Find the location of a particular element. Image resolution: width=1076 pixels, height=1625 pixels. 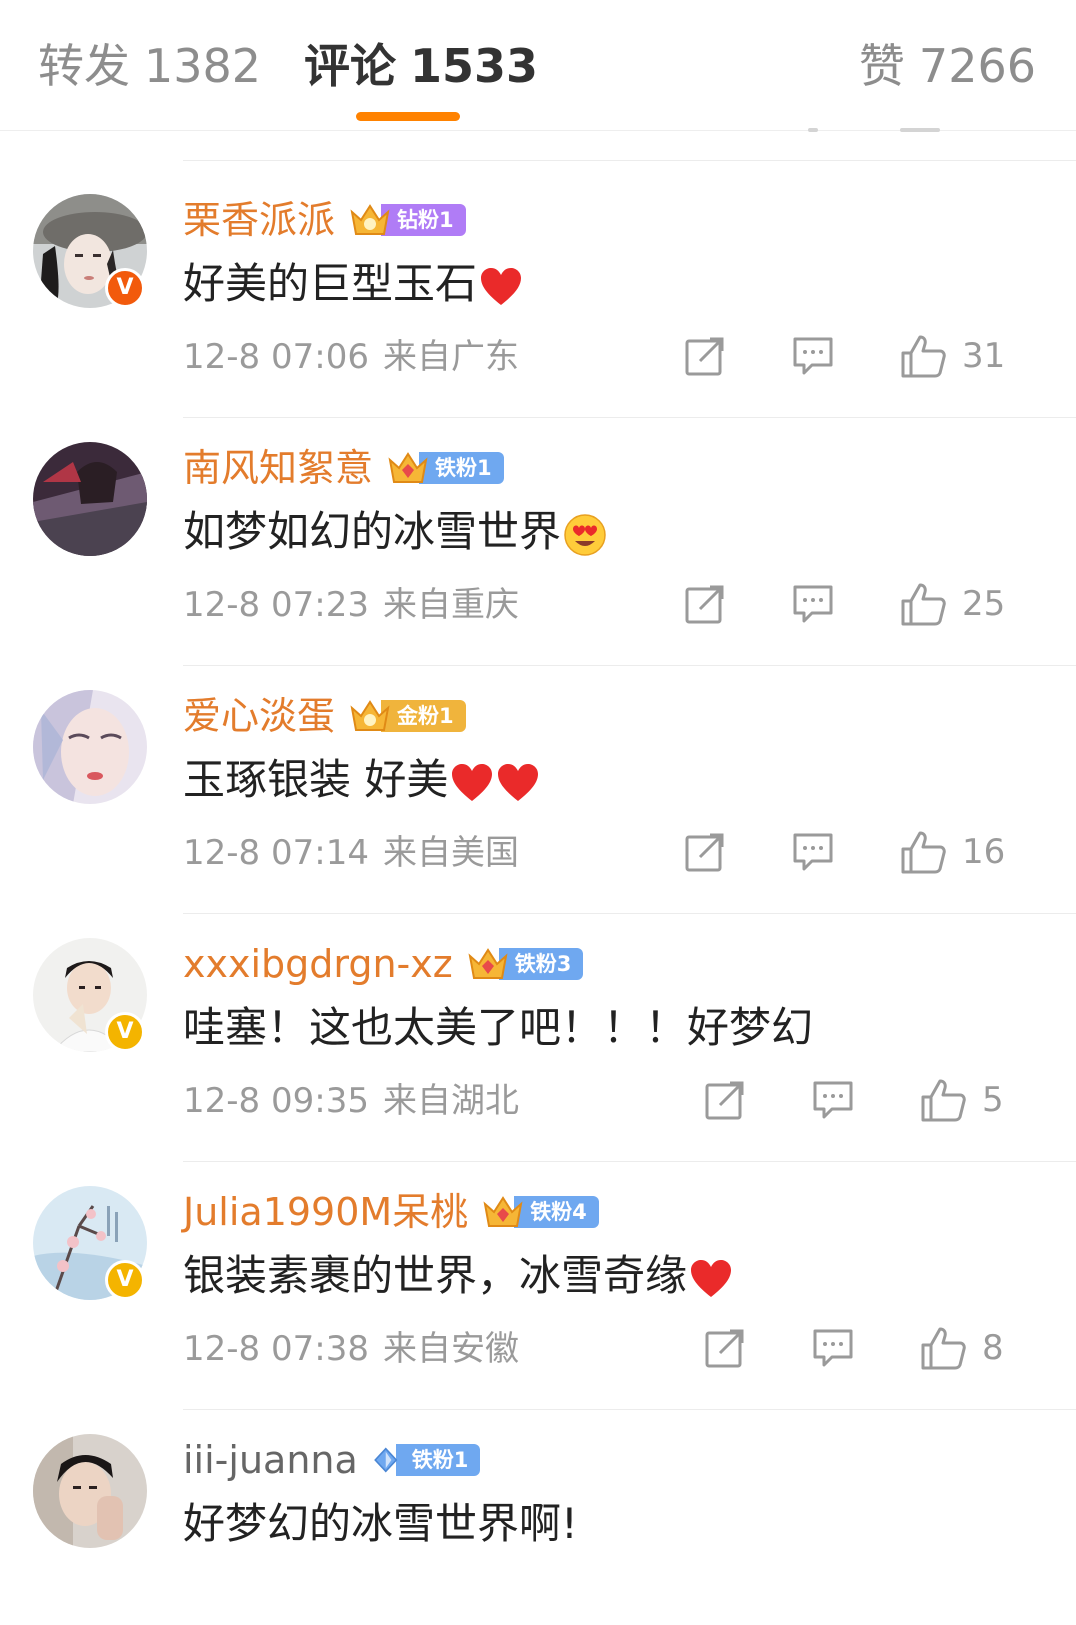

fan-badge: 铁粉3 is located at coordinates (525, 964).